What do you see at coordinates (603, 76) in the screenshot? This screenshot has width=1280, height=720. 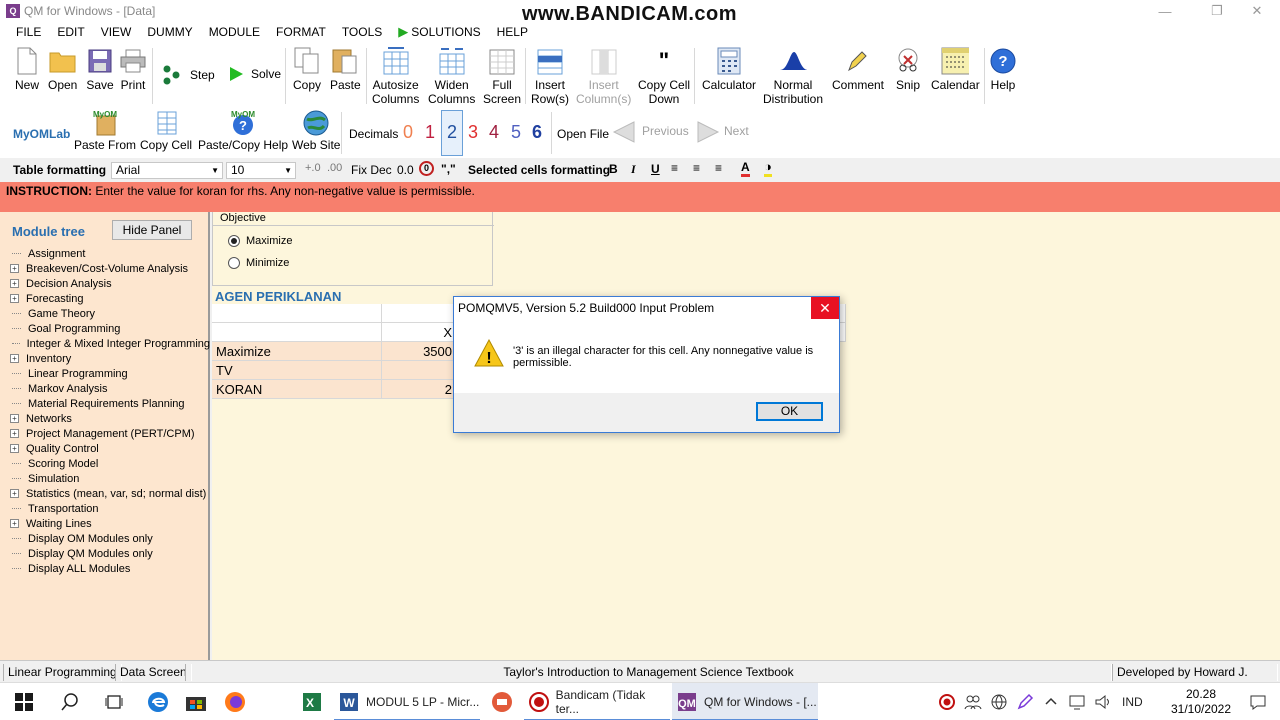 I see `insert-columns-button: Insert Column(s)` at bounding box center [603, 76].